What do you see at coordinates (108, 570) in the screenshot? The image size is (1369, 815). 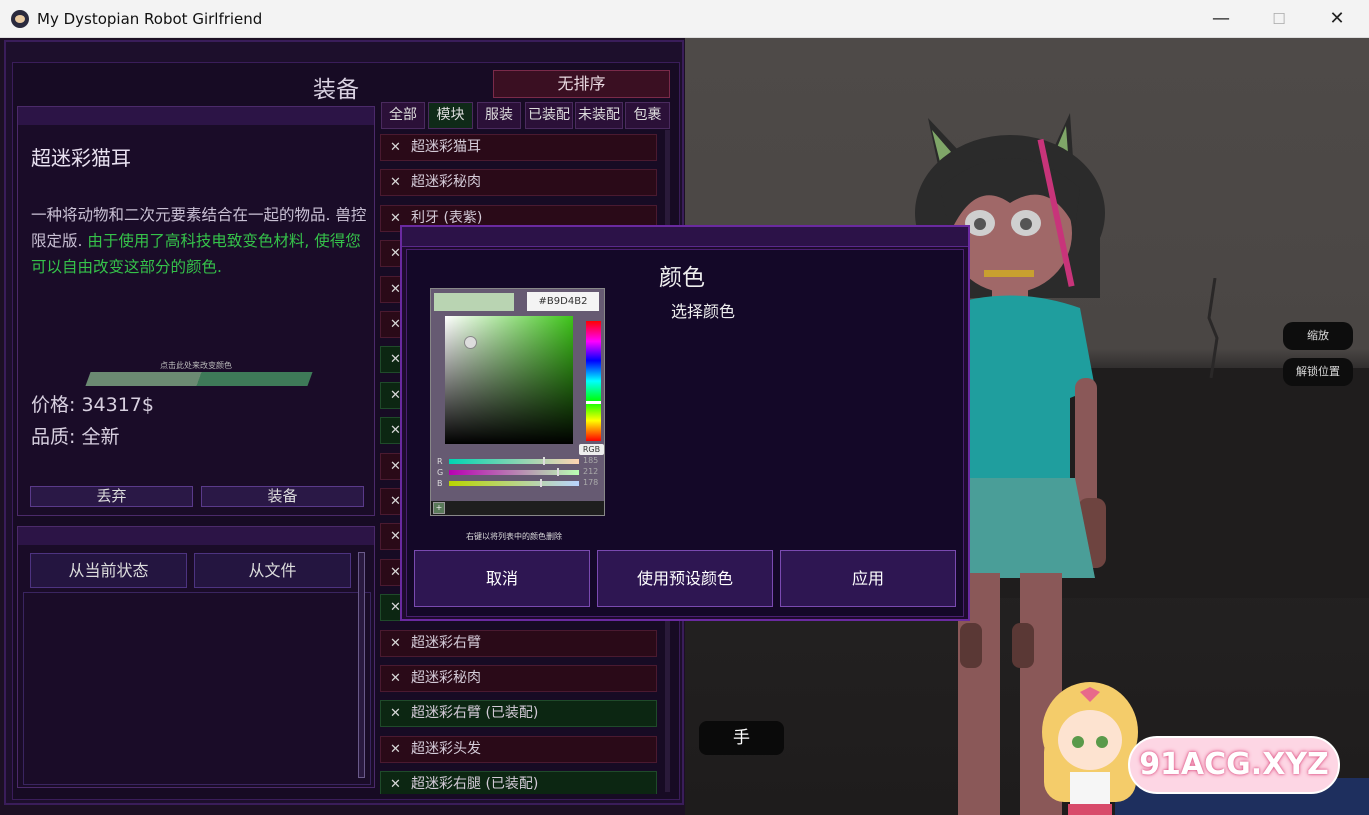 I see `from-current-state-button: 从当前状态` at bounding box center [108, 570].